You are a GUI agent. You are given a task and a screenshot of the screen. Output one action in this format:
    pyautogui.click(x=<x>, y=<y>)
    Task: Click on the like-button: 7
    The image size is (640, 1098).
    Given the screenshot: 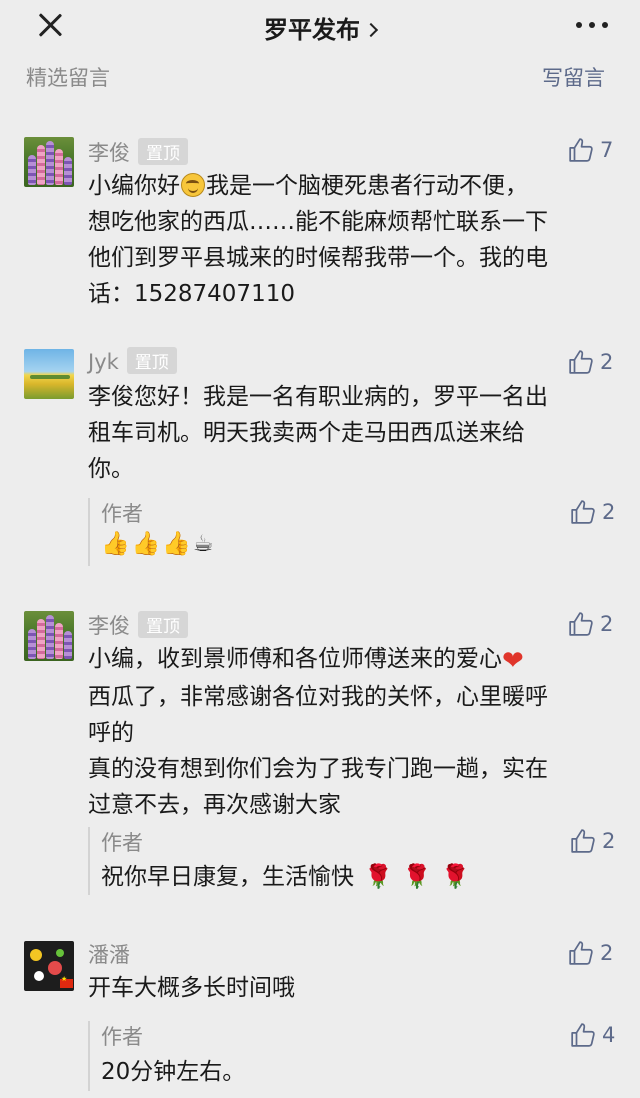 What is the action you would take?
    pyautogui.click(x=590, y=150)
    